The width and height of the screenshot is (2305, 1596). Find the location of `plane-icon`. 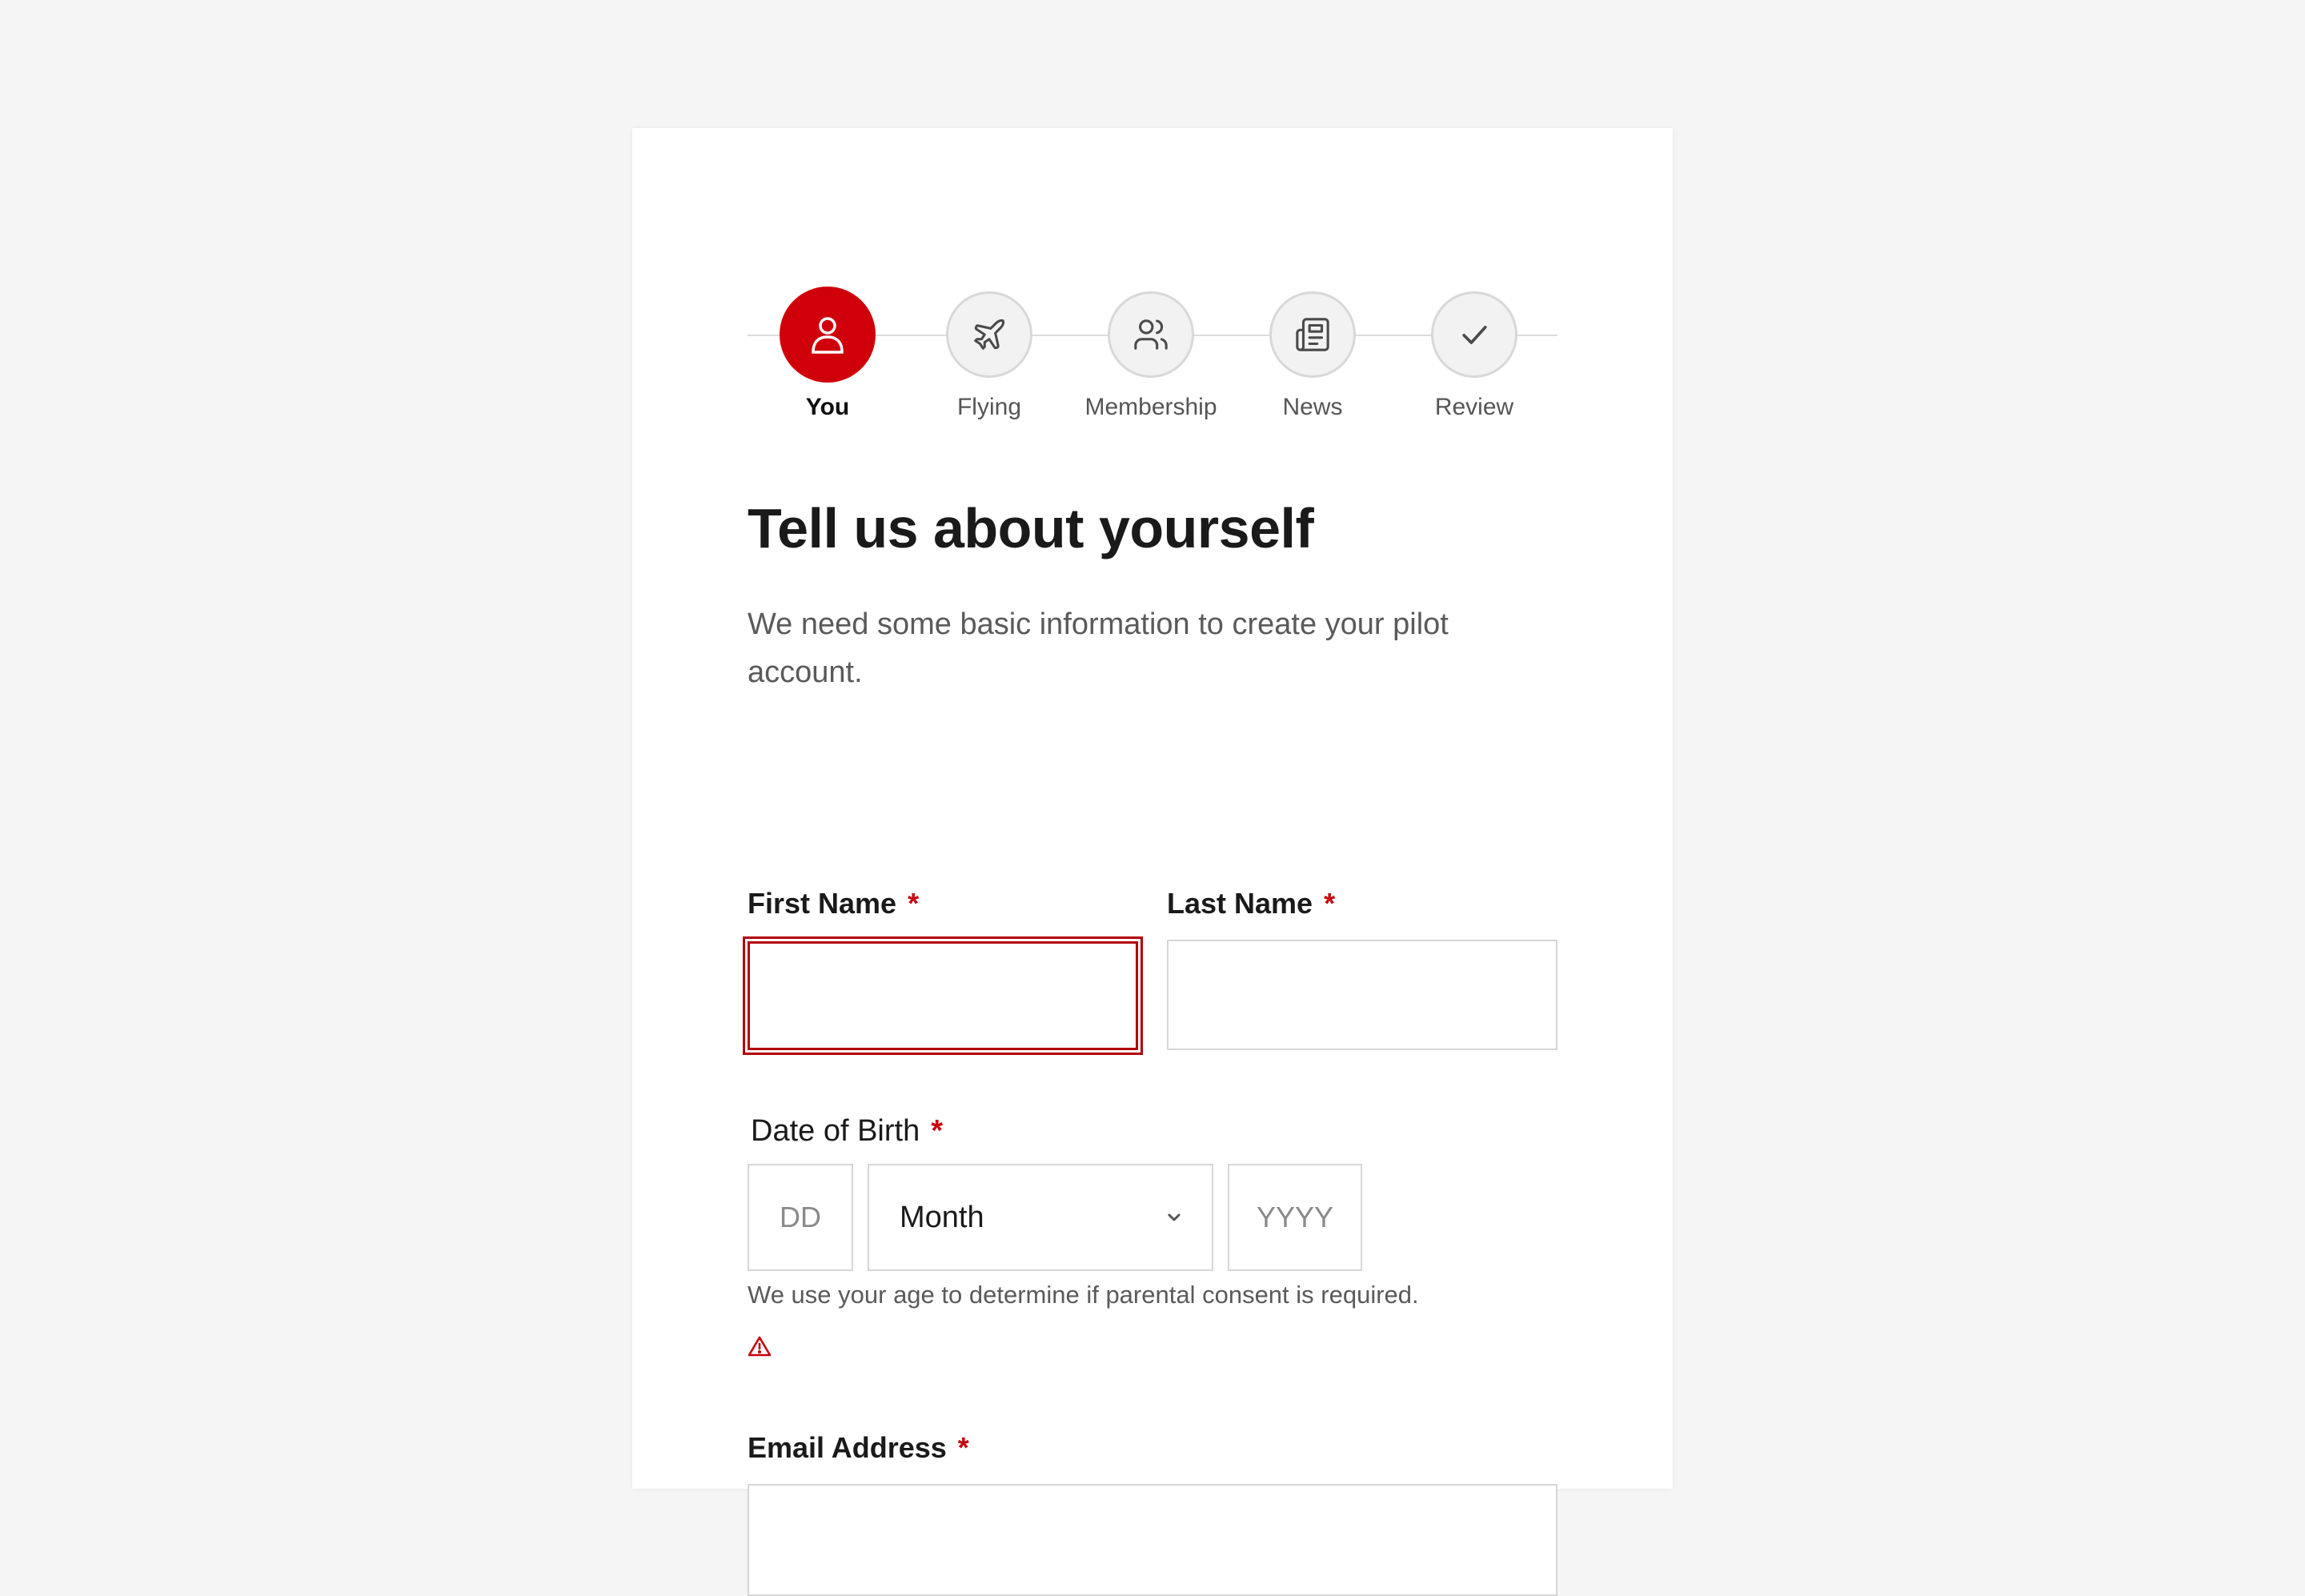

plane-icon is located at coordinates (989, 334).